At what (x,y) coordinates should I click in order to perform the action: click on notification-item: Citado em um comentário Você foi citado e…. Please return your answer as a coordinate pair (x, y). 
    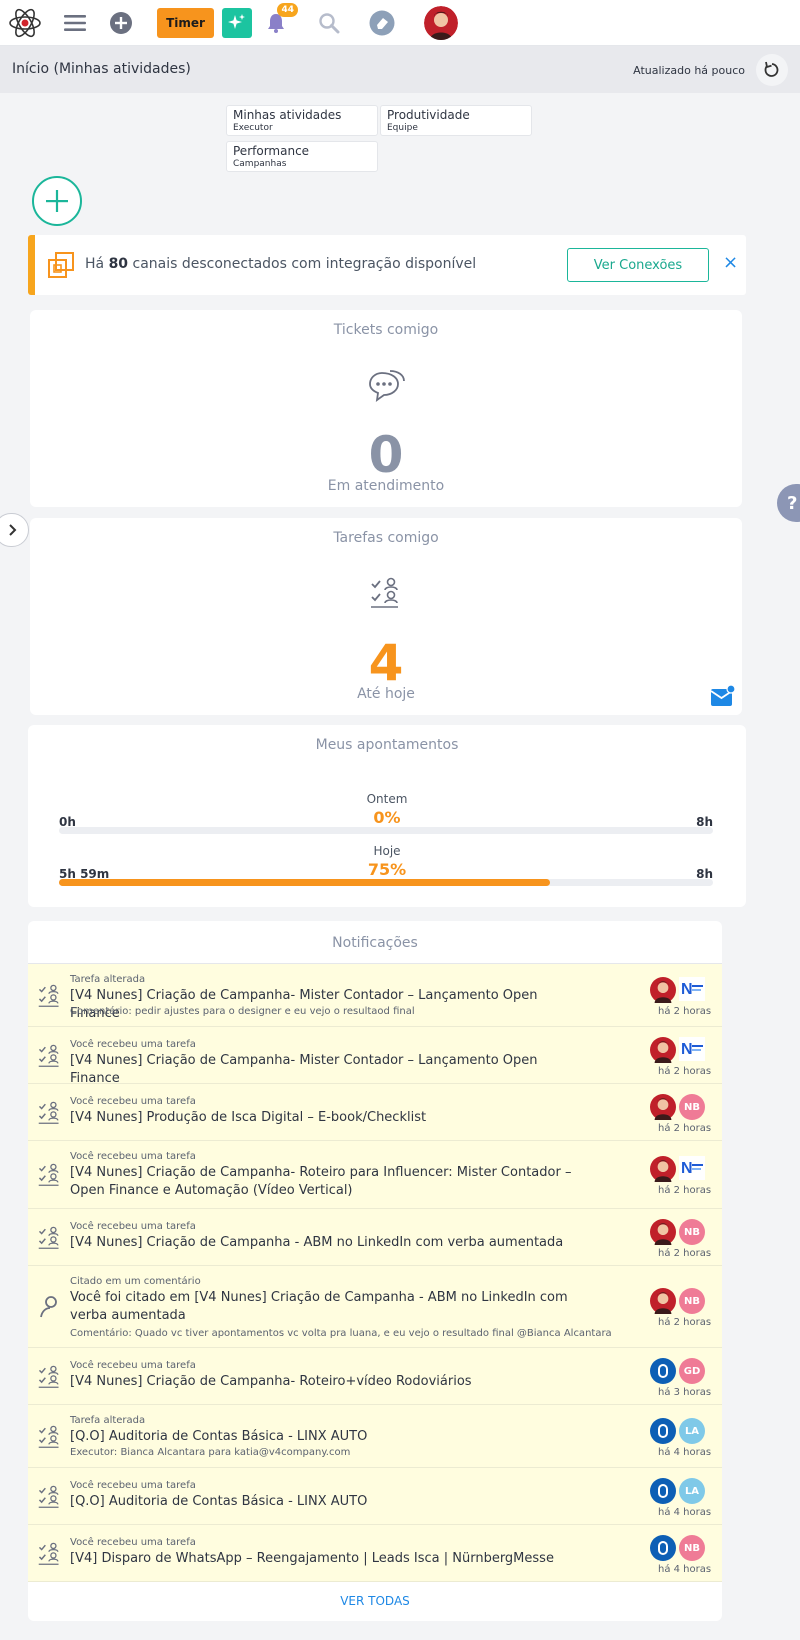
    Looking at the image, I should click on (375, 1307).